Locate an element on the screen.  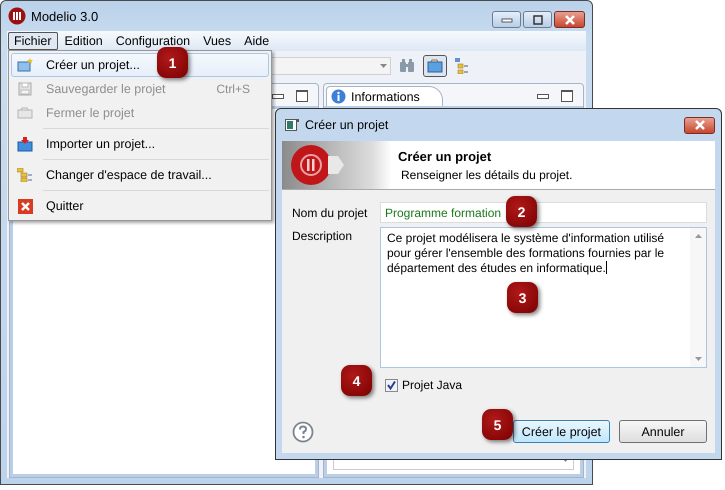
minimize-button is located at coordinates (506, 19).